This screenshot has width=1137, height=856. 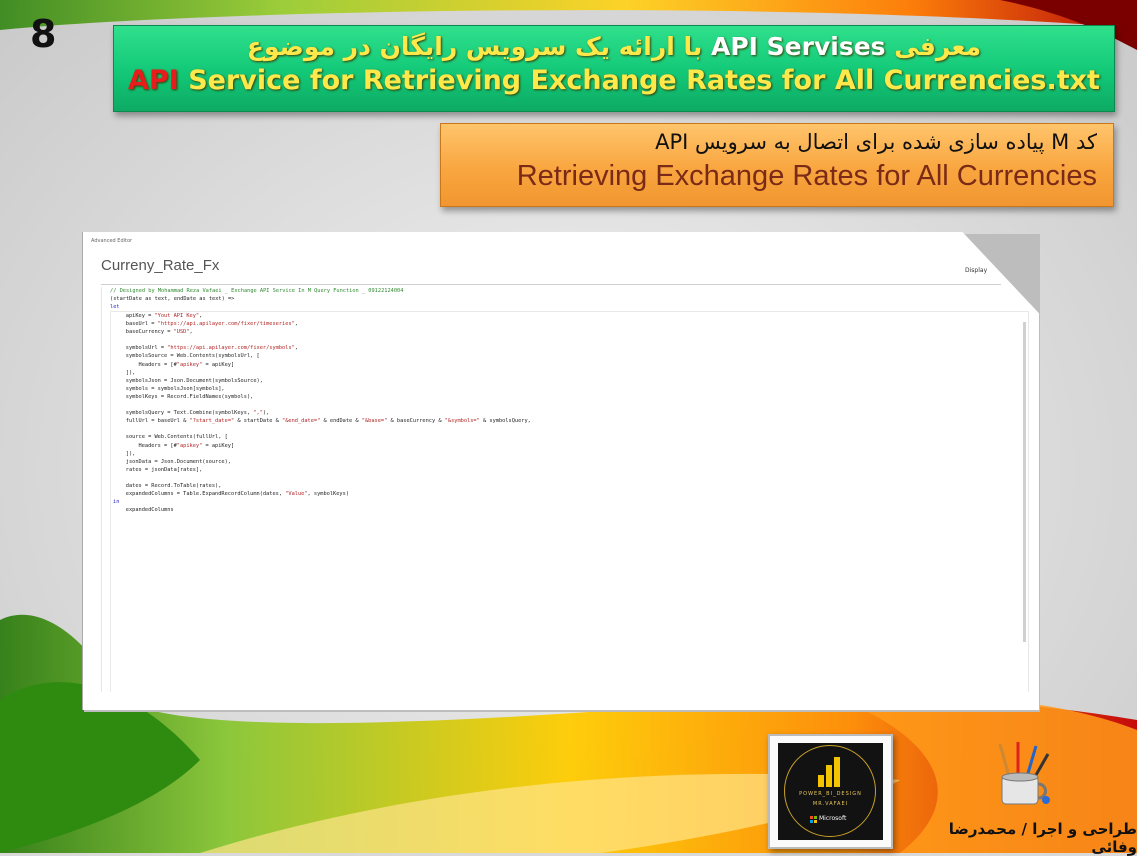 I want to click on brand-logo-frame: POWER_BI_DESIGN MR.VAFAEI Microsoft, so click(x=830, y=791).